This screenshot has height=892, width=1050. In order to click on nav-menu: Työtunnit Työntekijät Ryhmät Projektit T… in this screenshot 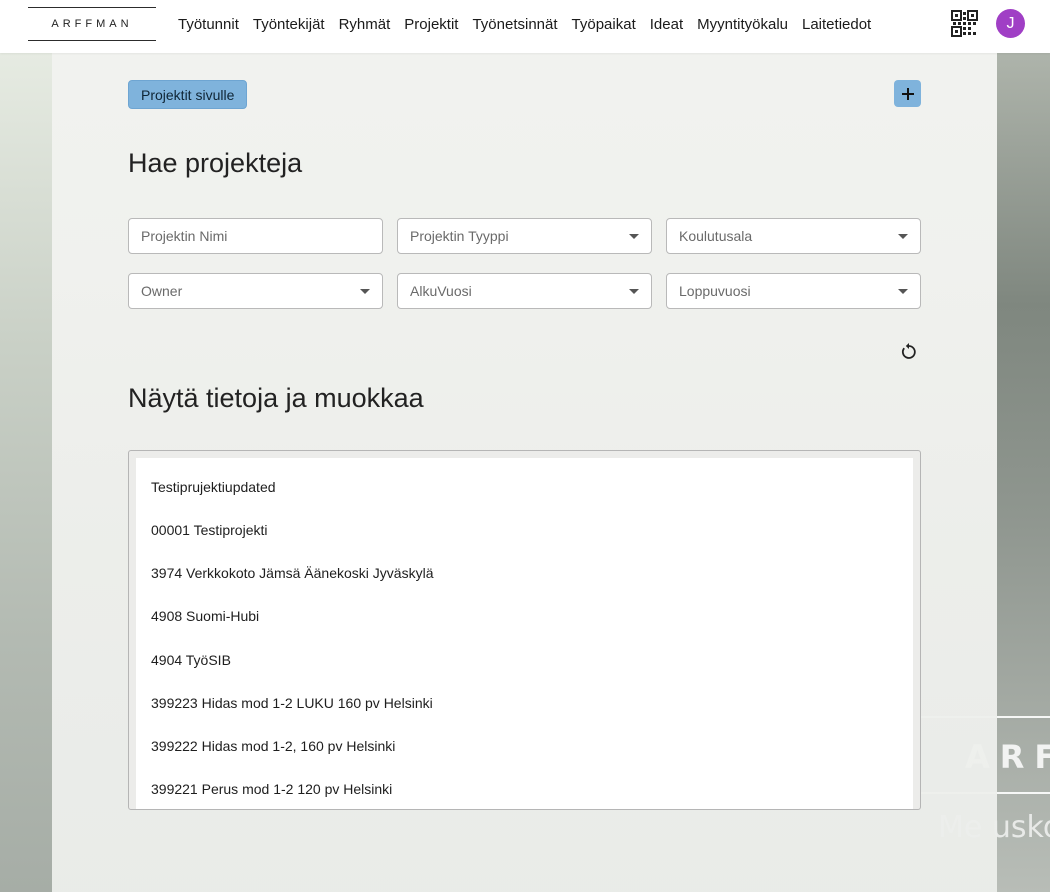, I will do `click(524, 24)`.